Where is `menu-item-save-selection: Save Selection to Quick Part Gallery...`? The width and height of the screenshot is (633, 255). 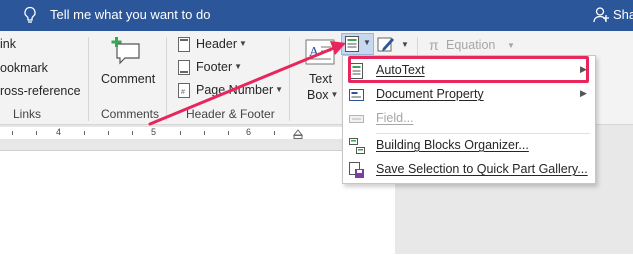
menu-item-save-selection: Save Selection to Quick Part Gallery... is located at coordinates (469, 170).